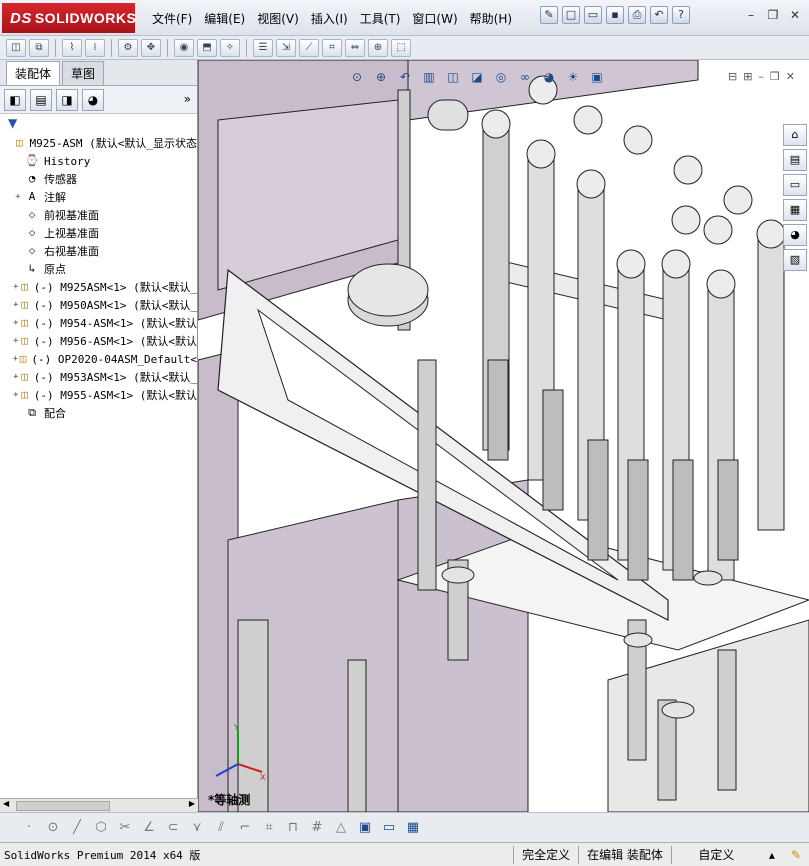 The height and width of the screenshot is (866, 809). I want to click on new-document-icon: □, so click(571, 15).